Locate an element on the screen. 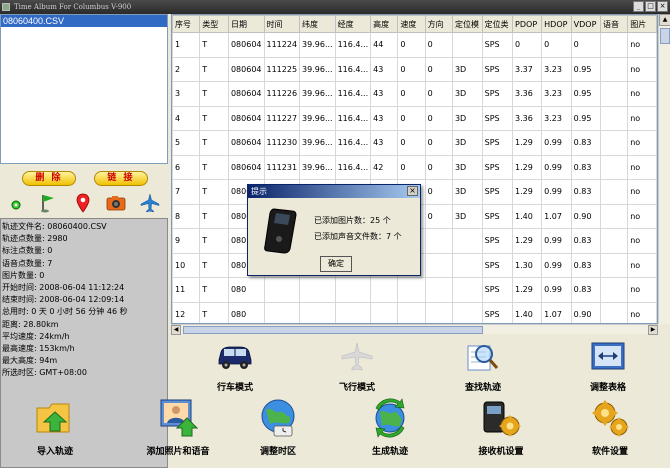  adjust-timezone-button: 调整时区 is located at coordinates (278, 428).